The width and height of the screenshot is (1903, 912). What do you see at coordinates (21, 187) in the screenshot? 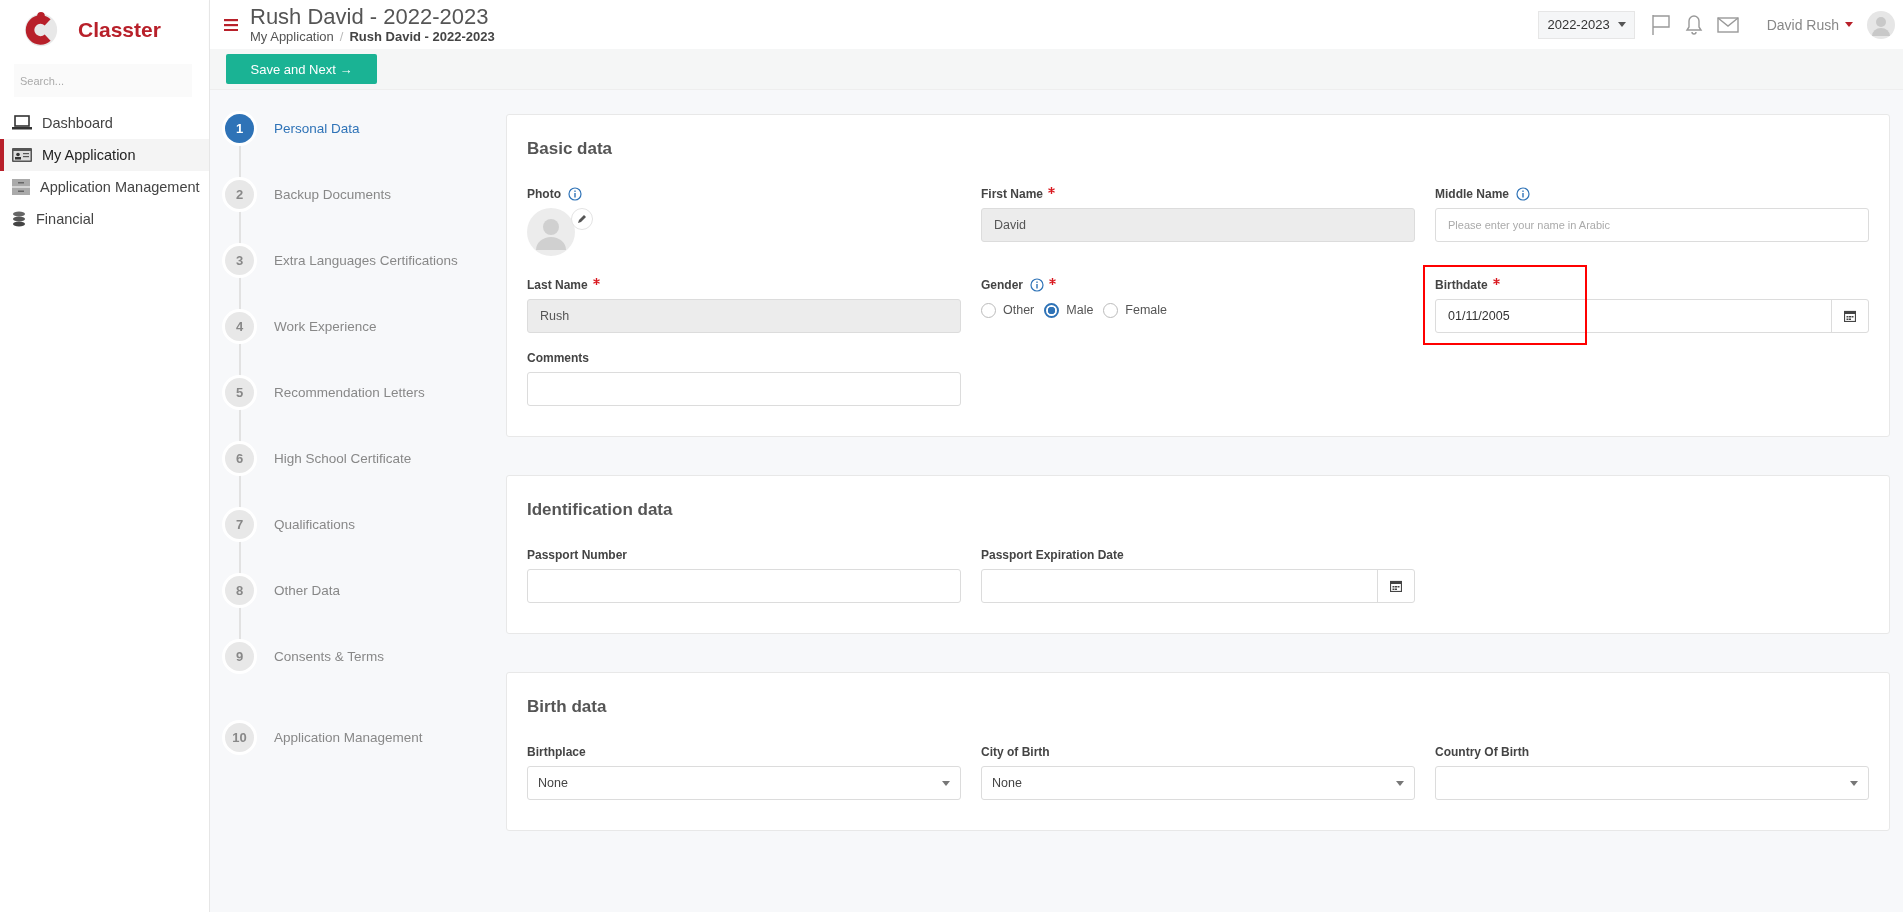
I see `cabinet-icon` at bounding box center [21, 187].